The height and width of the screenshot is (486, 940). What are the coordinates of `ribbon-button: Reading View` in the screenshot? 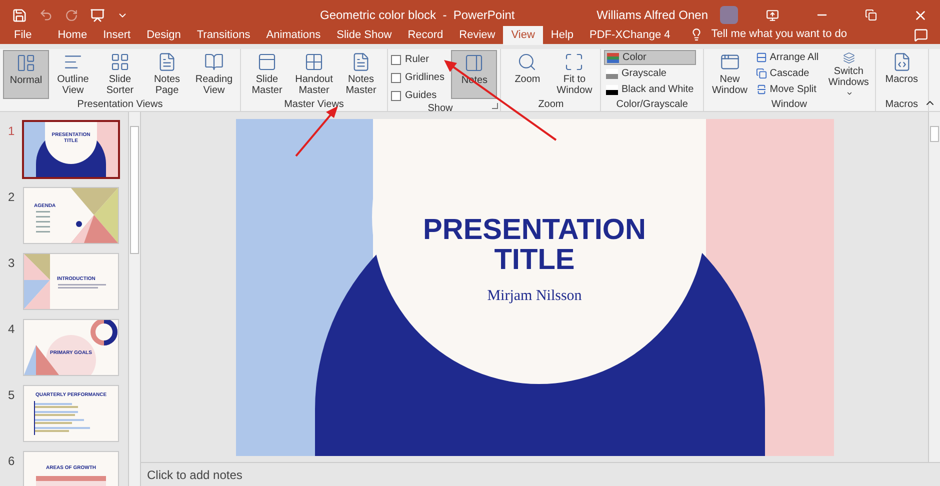 It's located at (214, 74).